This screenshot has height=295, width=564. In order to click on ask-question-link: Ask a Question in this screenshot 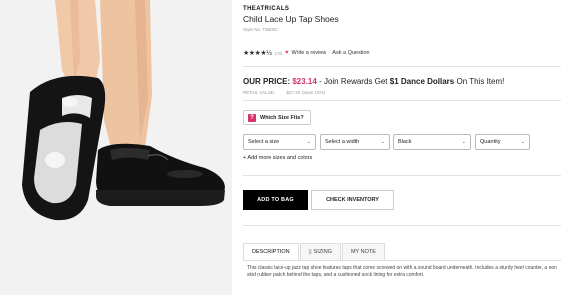, I will do `click(350, 53)`.